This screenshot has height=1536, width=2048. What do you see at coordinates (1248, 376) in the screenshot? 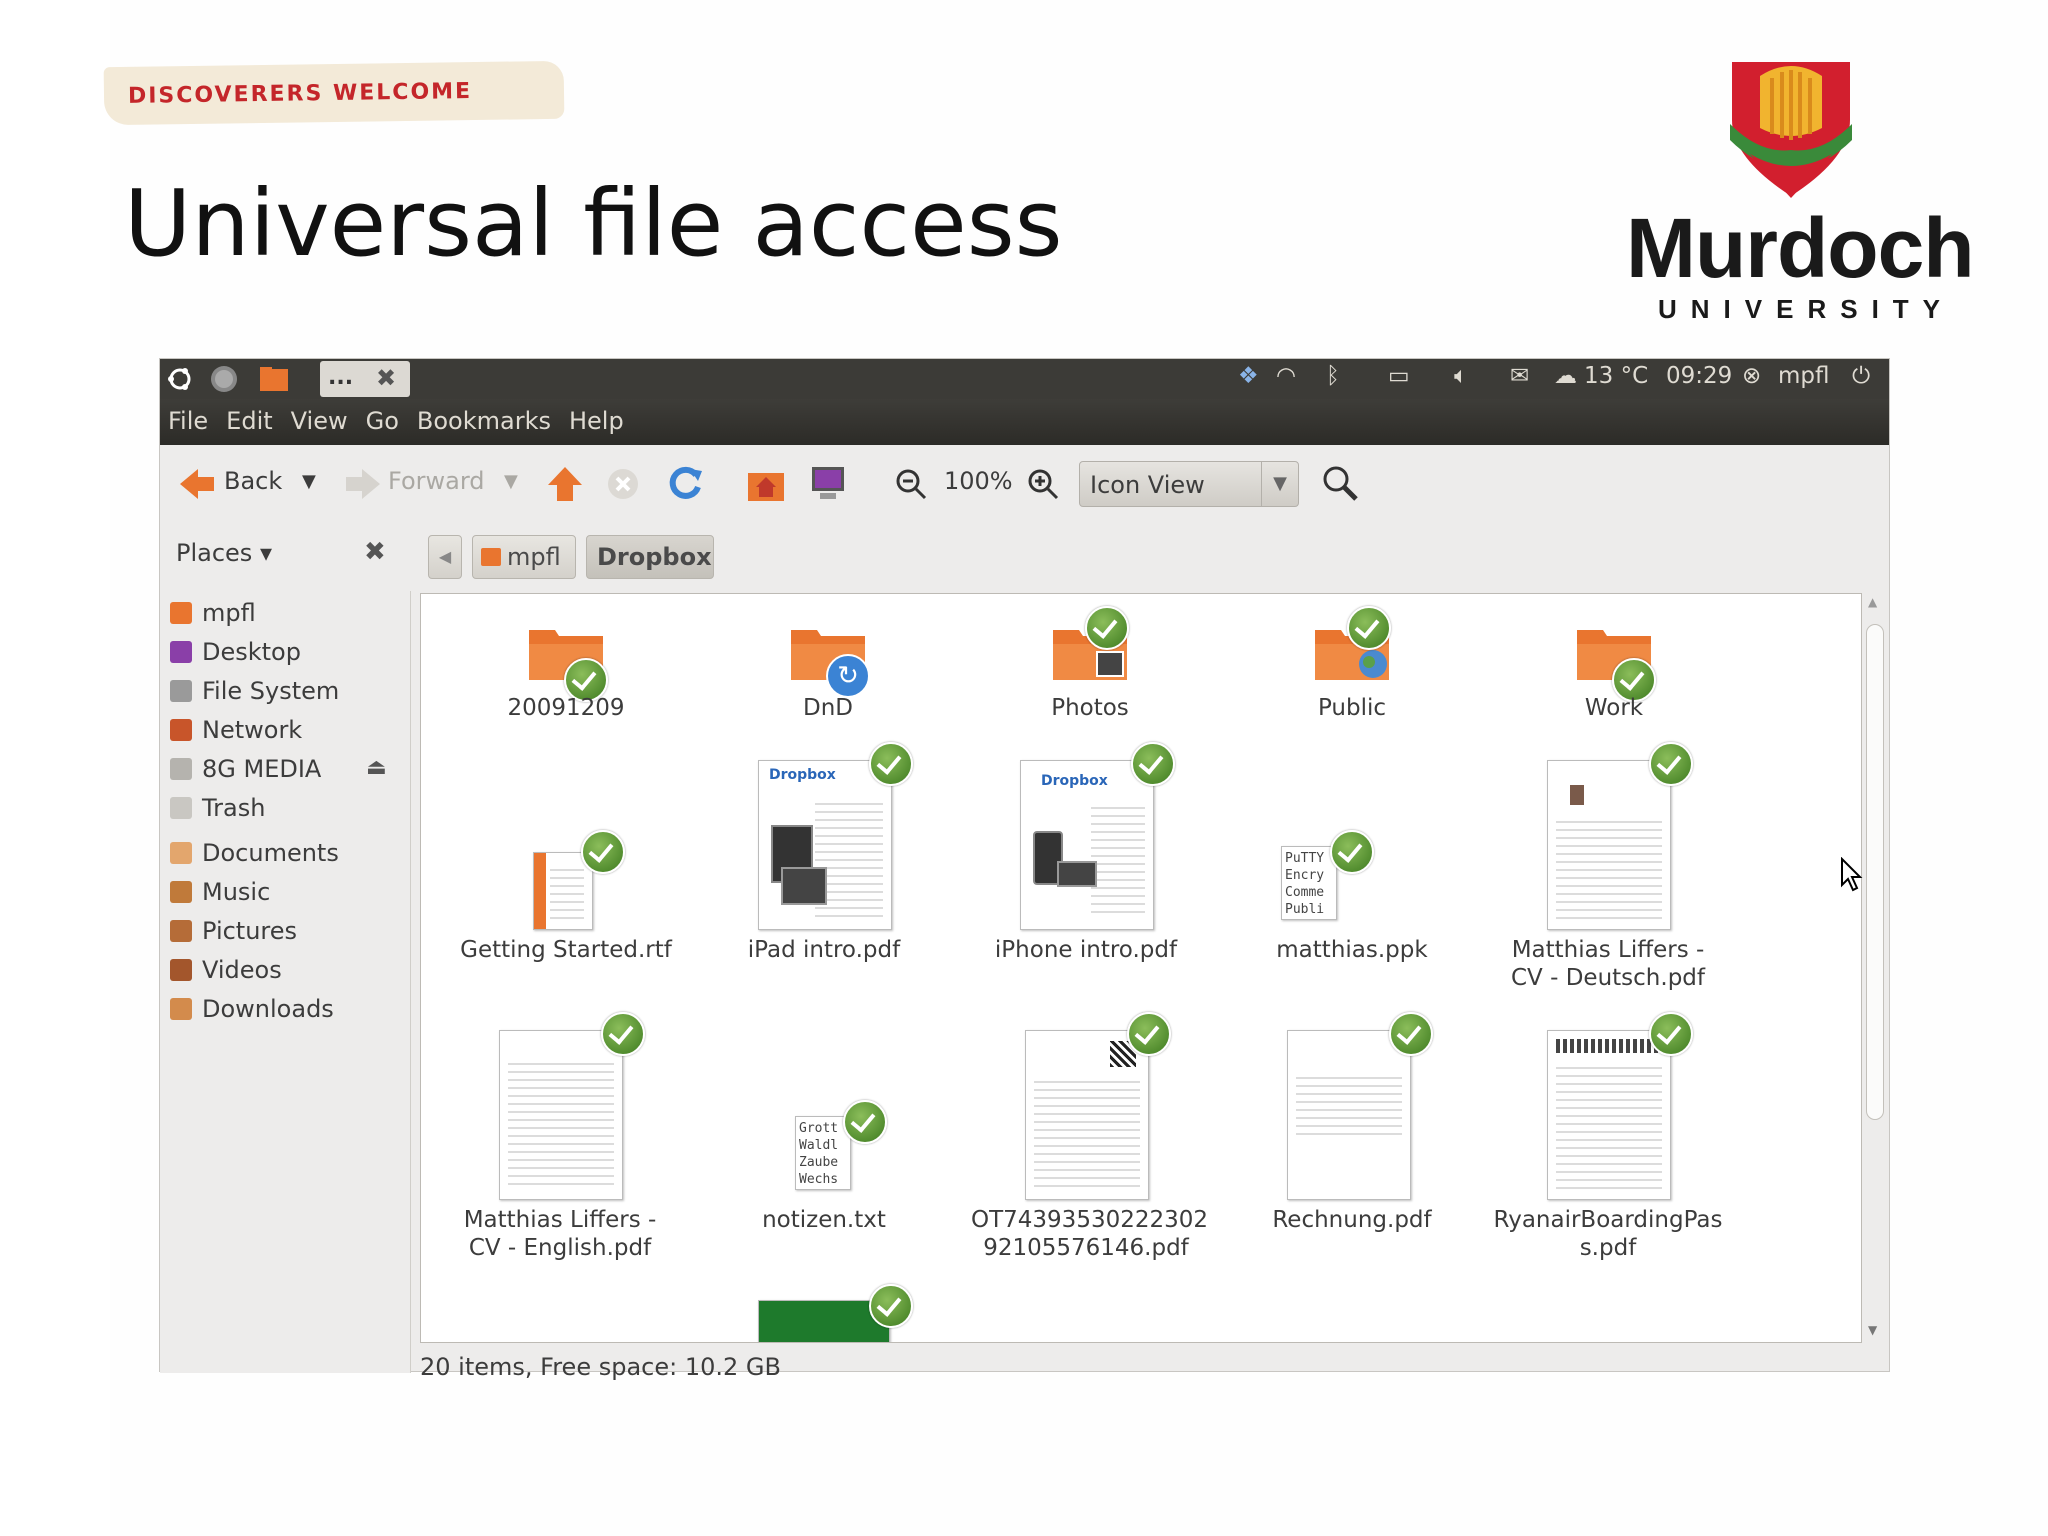
I see `dropbox-tray-icon: ❖` at bounding box center [1248, 376].